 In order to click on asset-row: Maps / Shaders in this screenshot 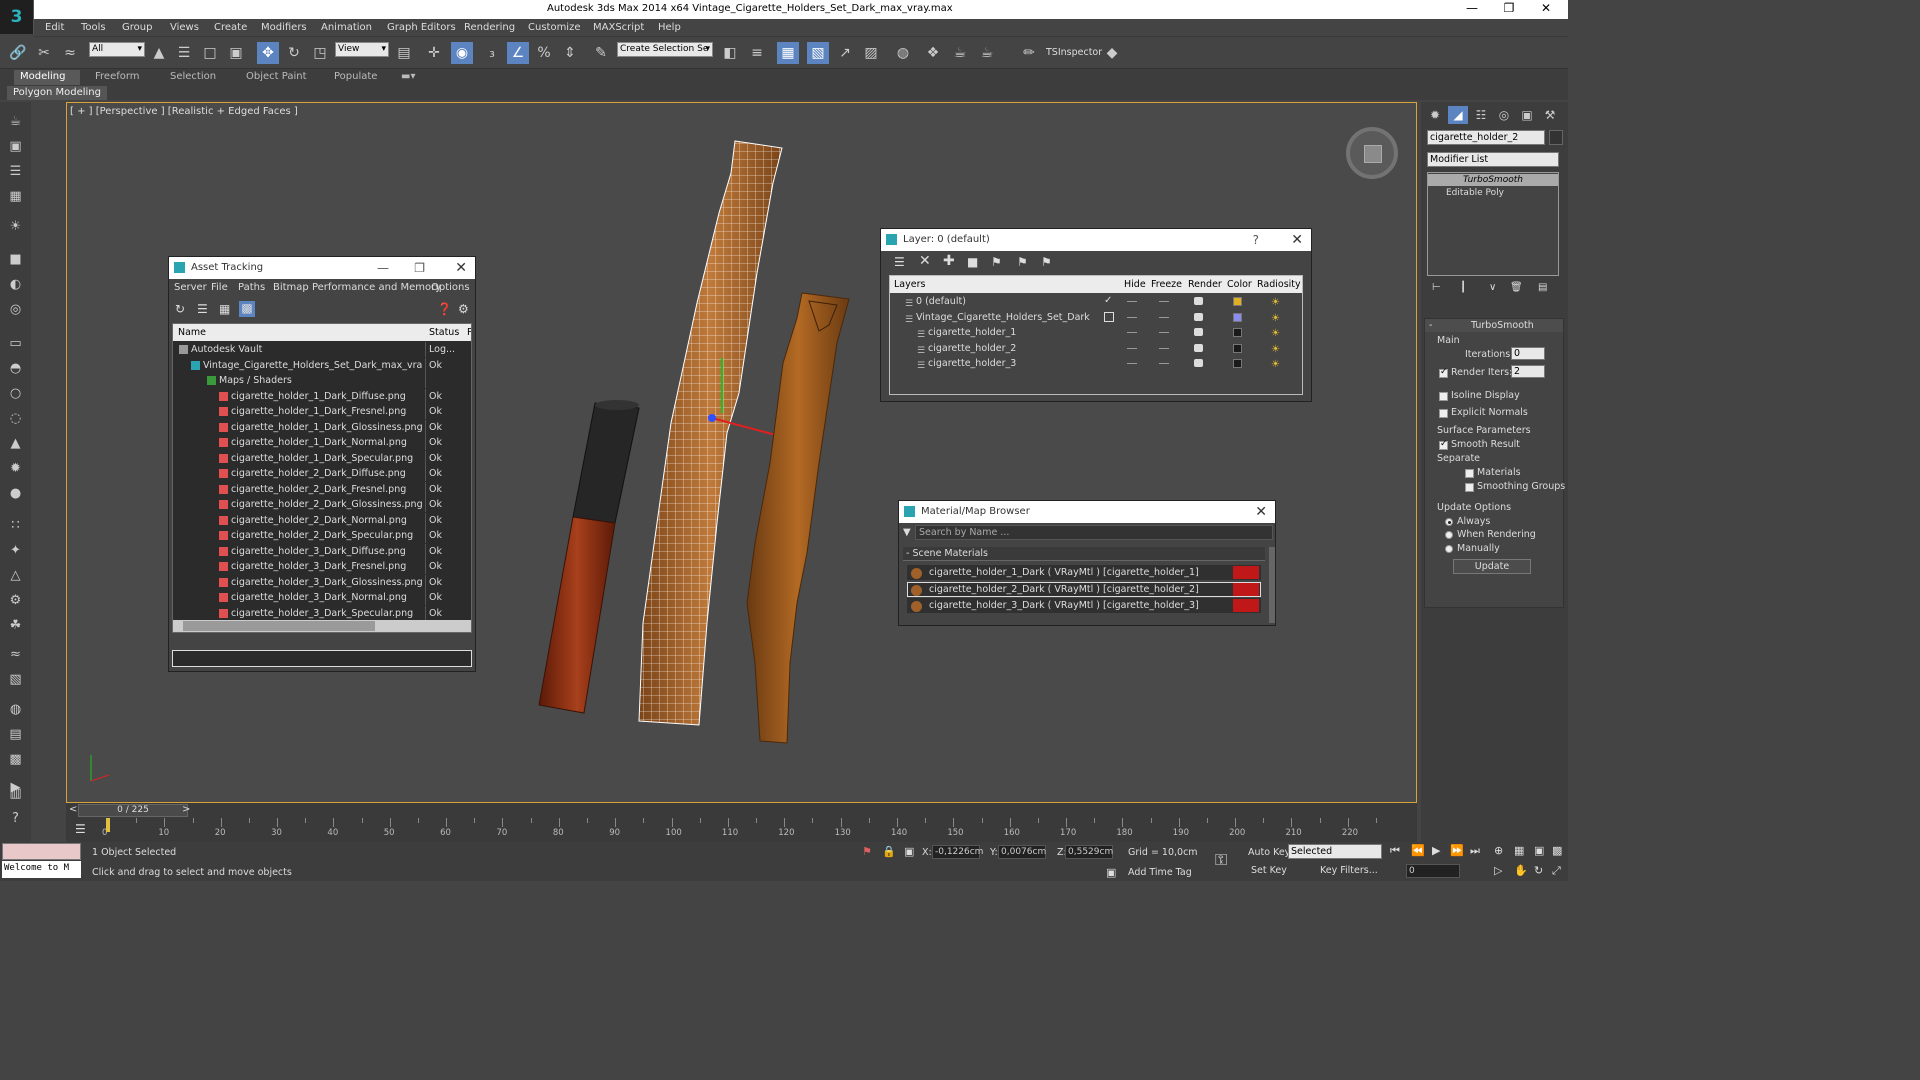, I will do `click(322, 381)`.